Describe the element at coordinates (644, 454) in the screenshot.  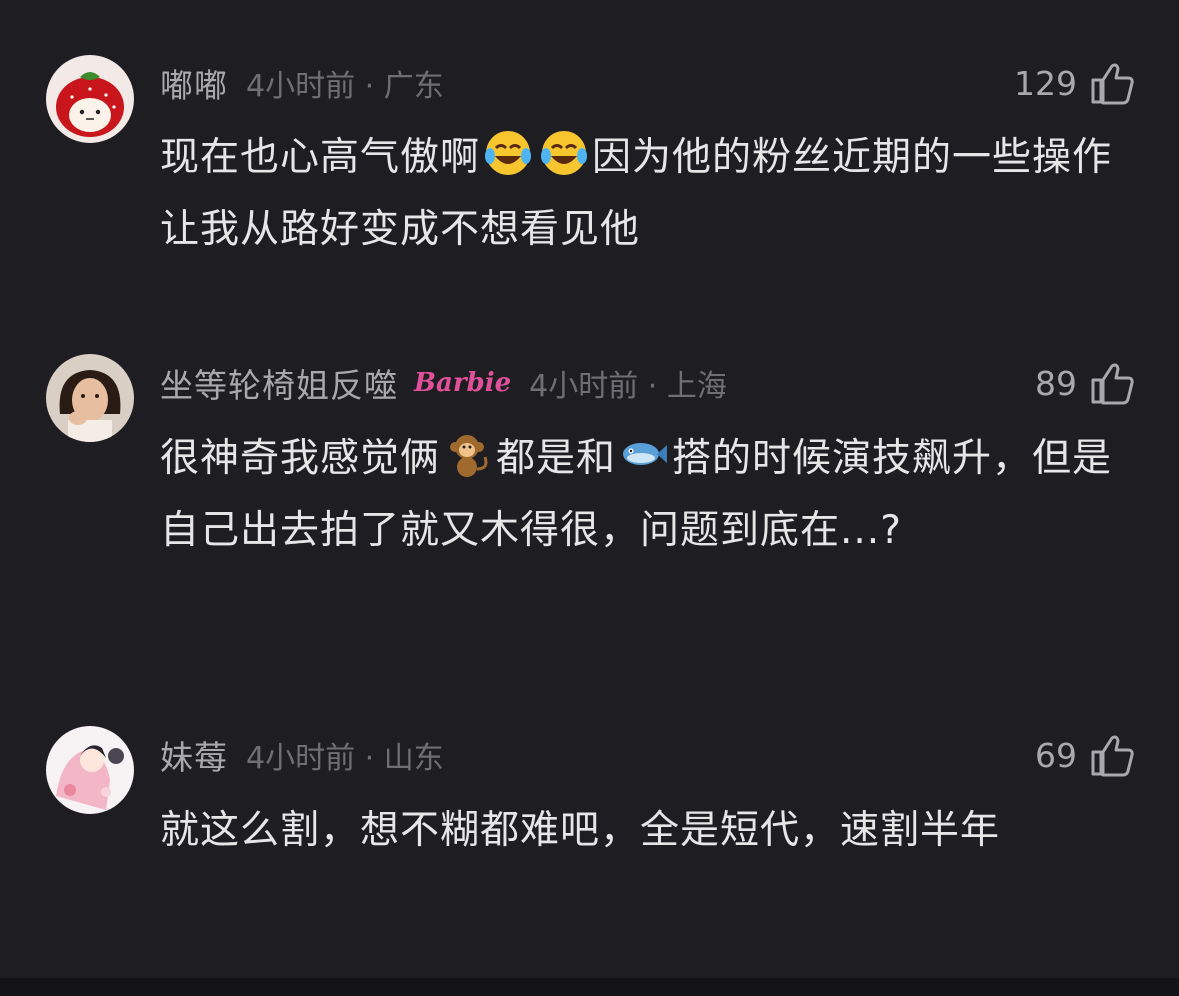
I see `fish-emoji-icon` at that location.